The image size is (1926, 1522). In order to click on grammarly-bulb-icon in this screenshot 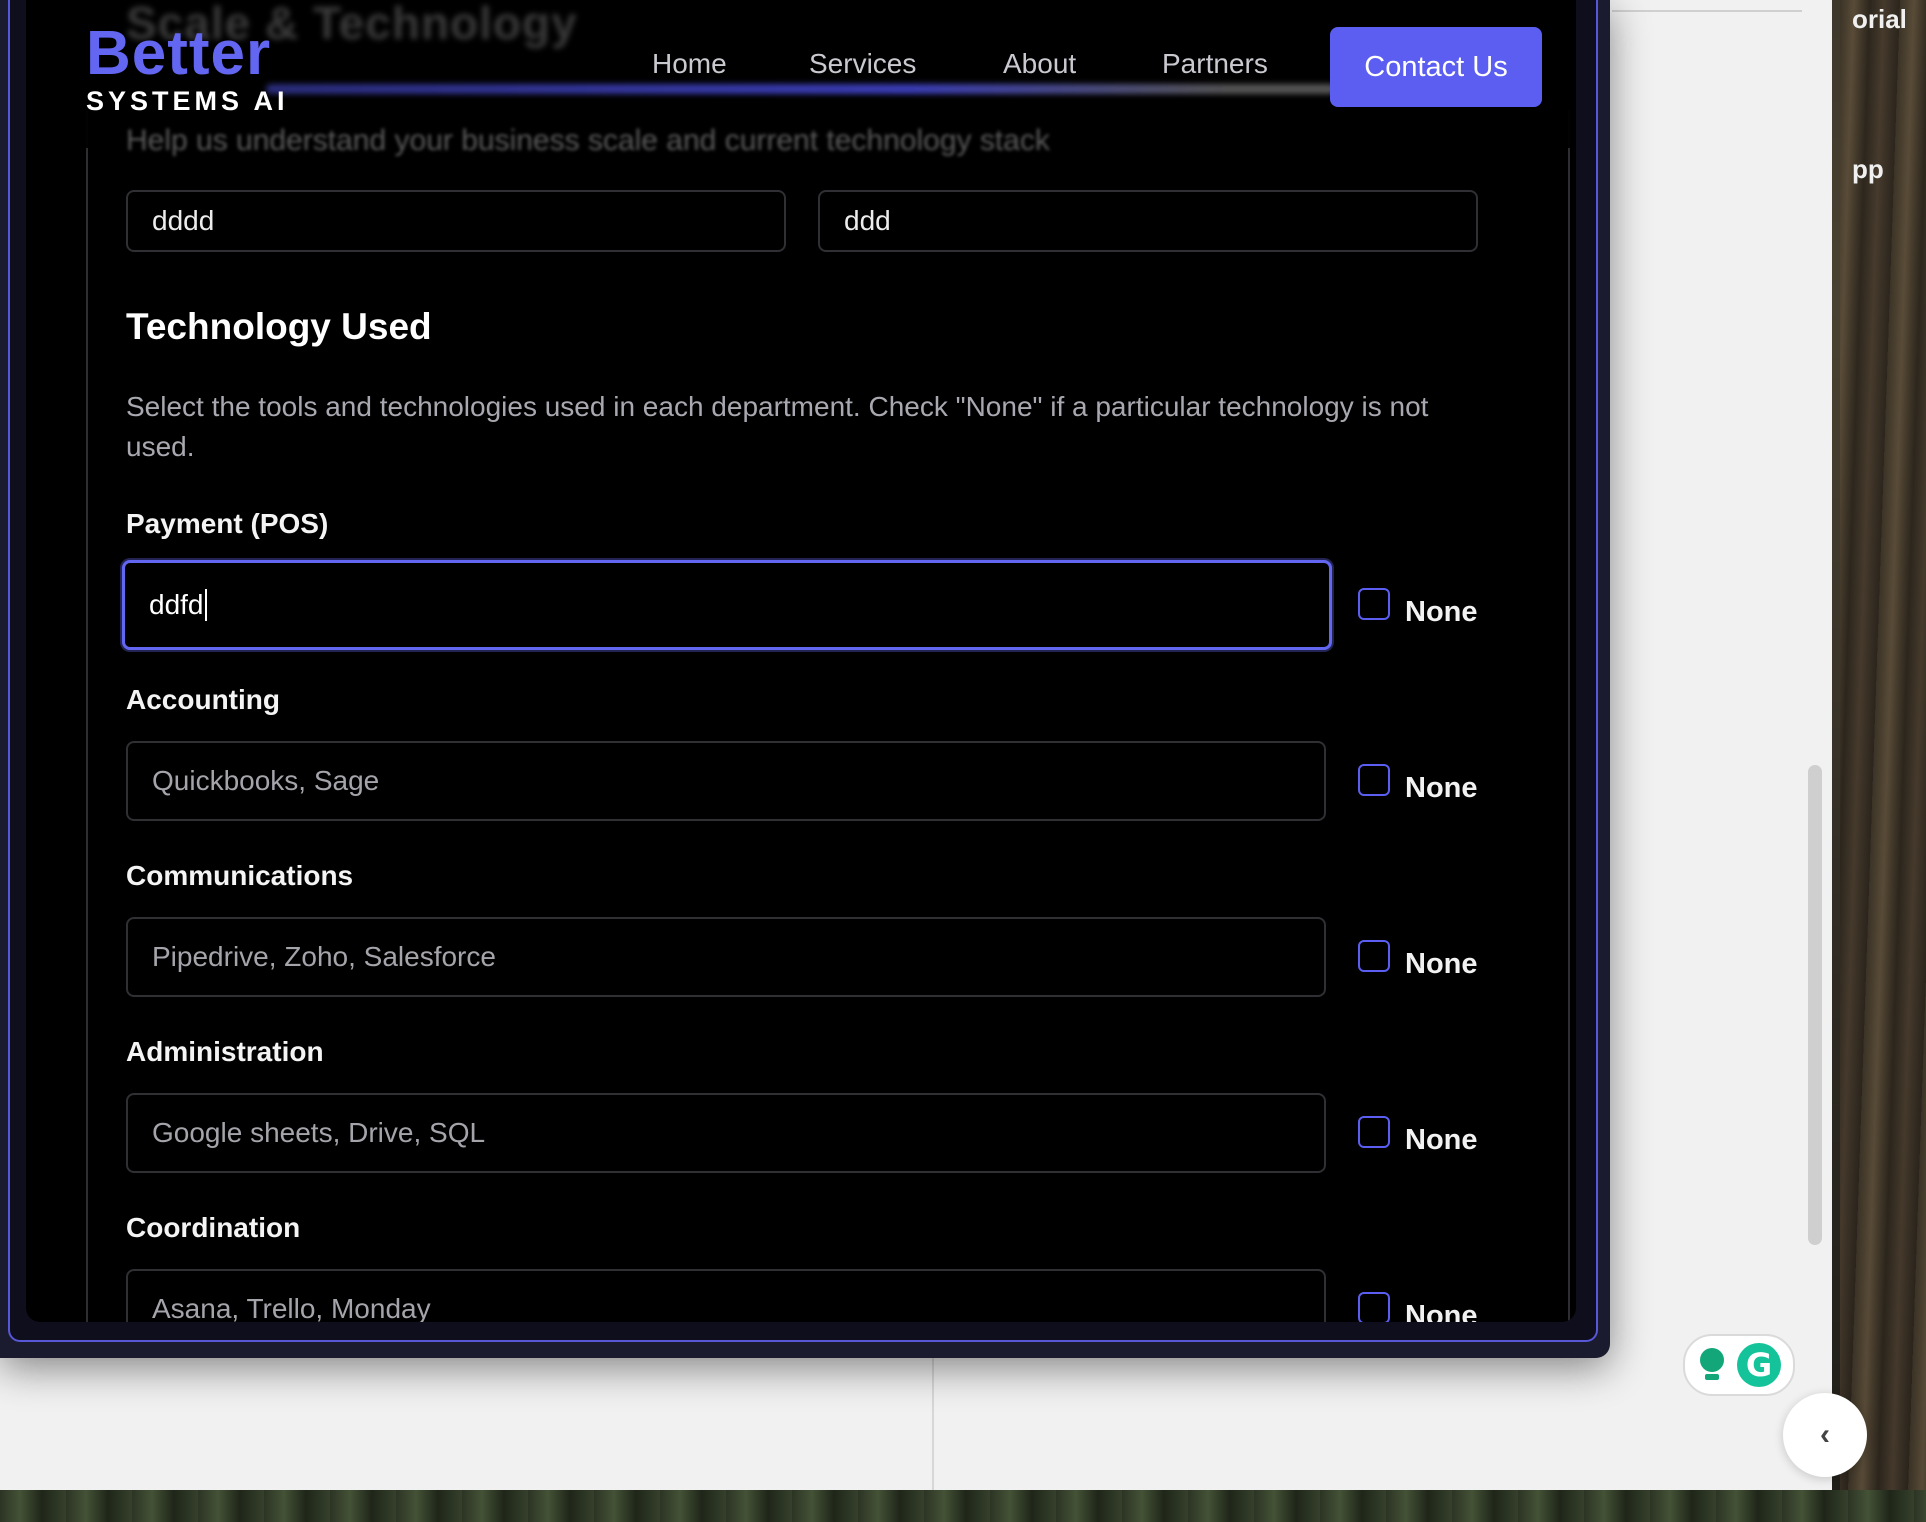, I will do `click(1712, 1365)`.